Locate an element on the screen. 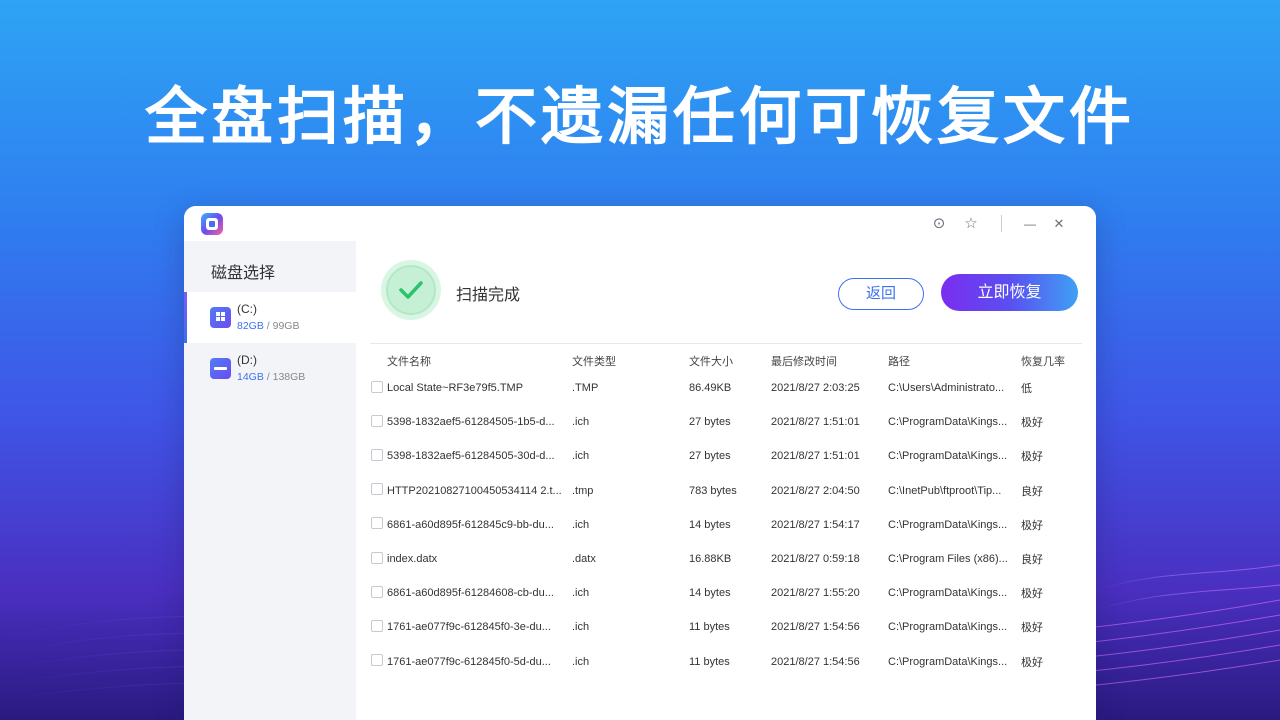  file-size: 16.88KB is located at coordinates (710, 559).